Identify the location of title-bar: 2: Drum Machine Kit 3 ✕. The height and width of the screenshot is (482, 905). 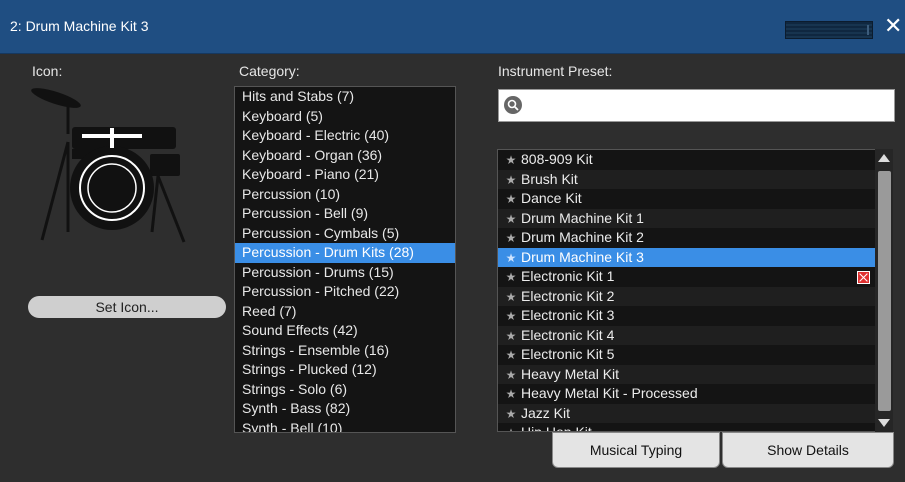
(452, 27).